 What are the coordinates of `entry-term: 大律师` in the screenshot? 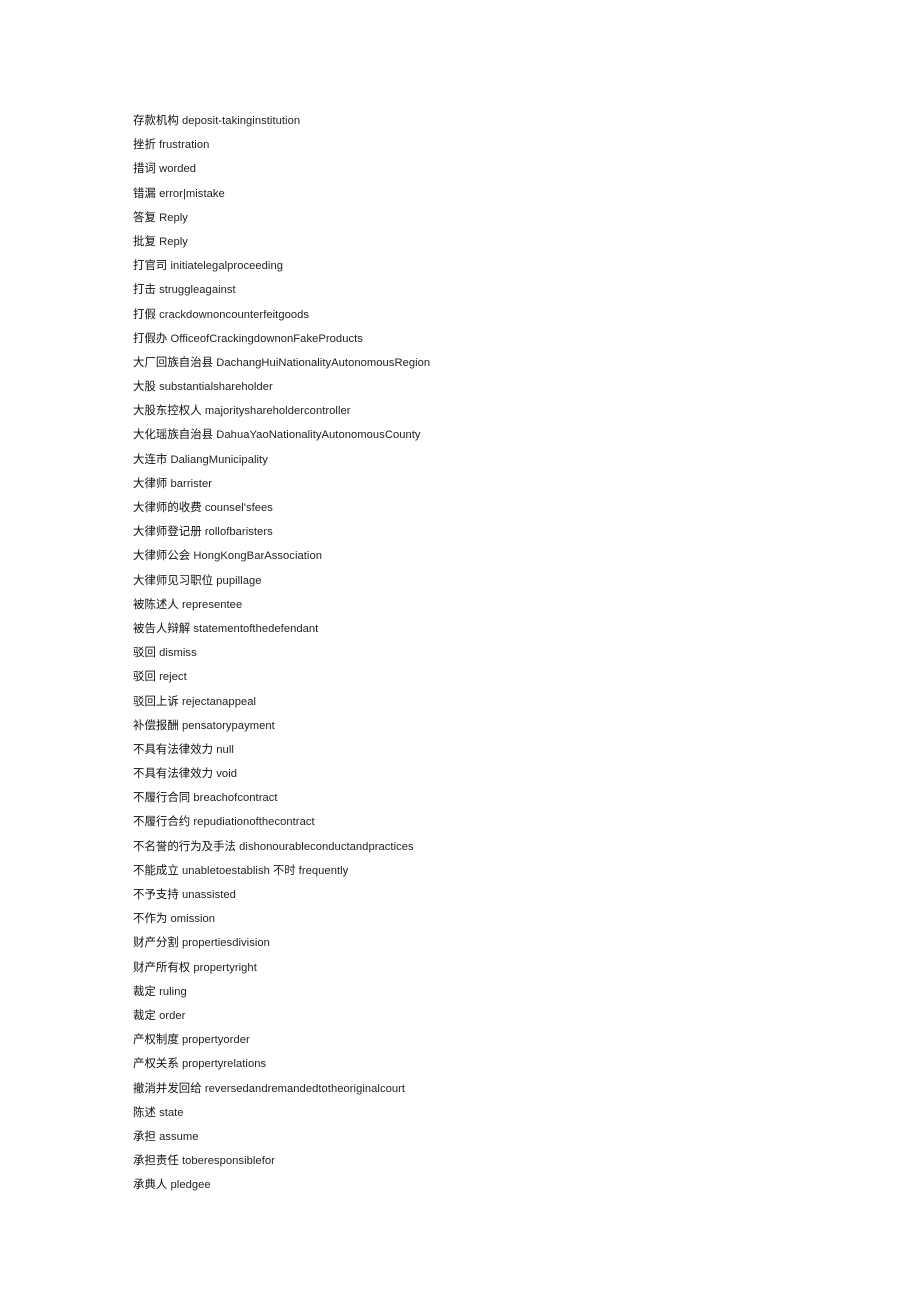 It's located at (150, 482).